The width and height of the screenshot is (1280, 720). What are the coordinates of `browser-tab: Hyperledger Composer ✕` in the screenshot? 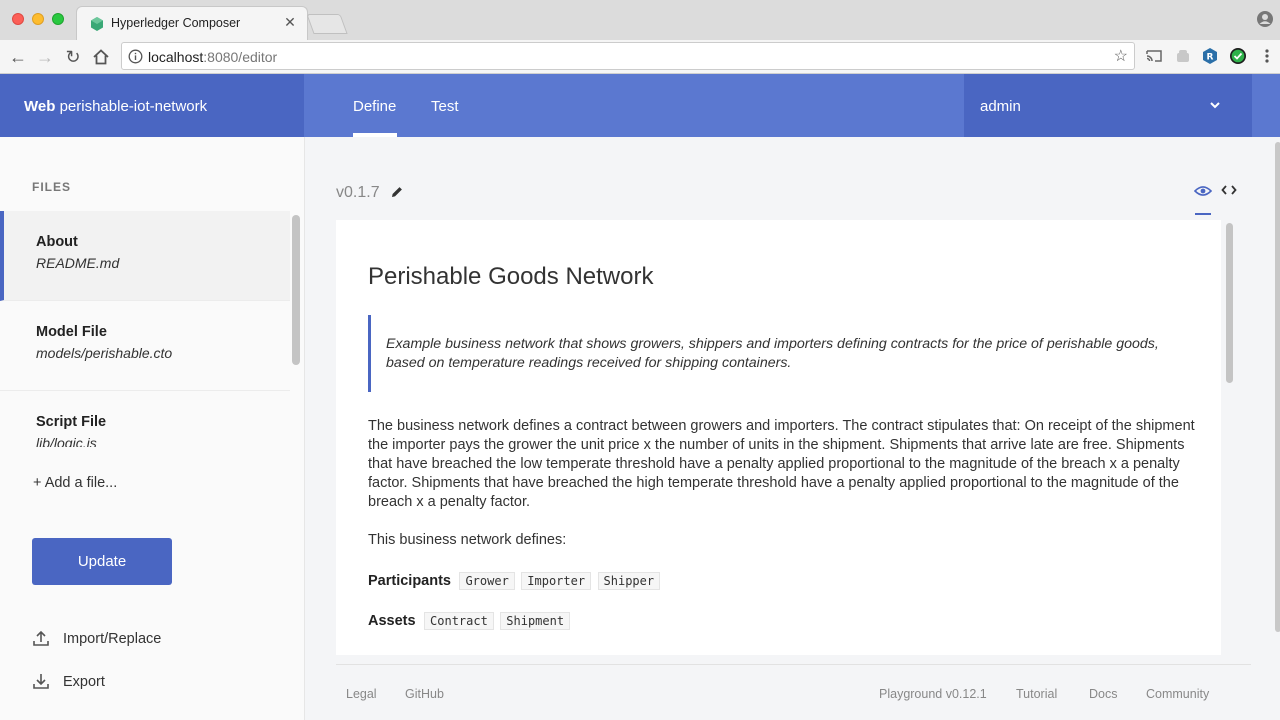 It's located at (192, 23).